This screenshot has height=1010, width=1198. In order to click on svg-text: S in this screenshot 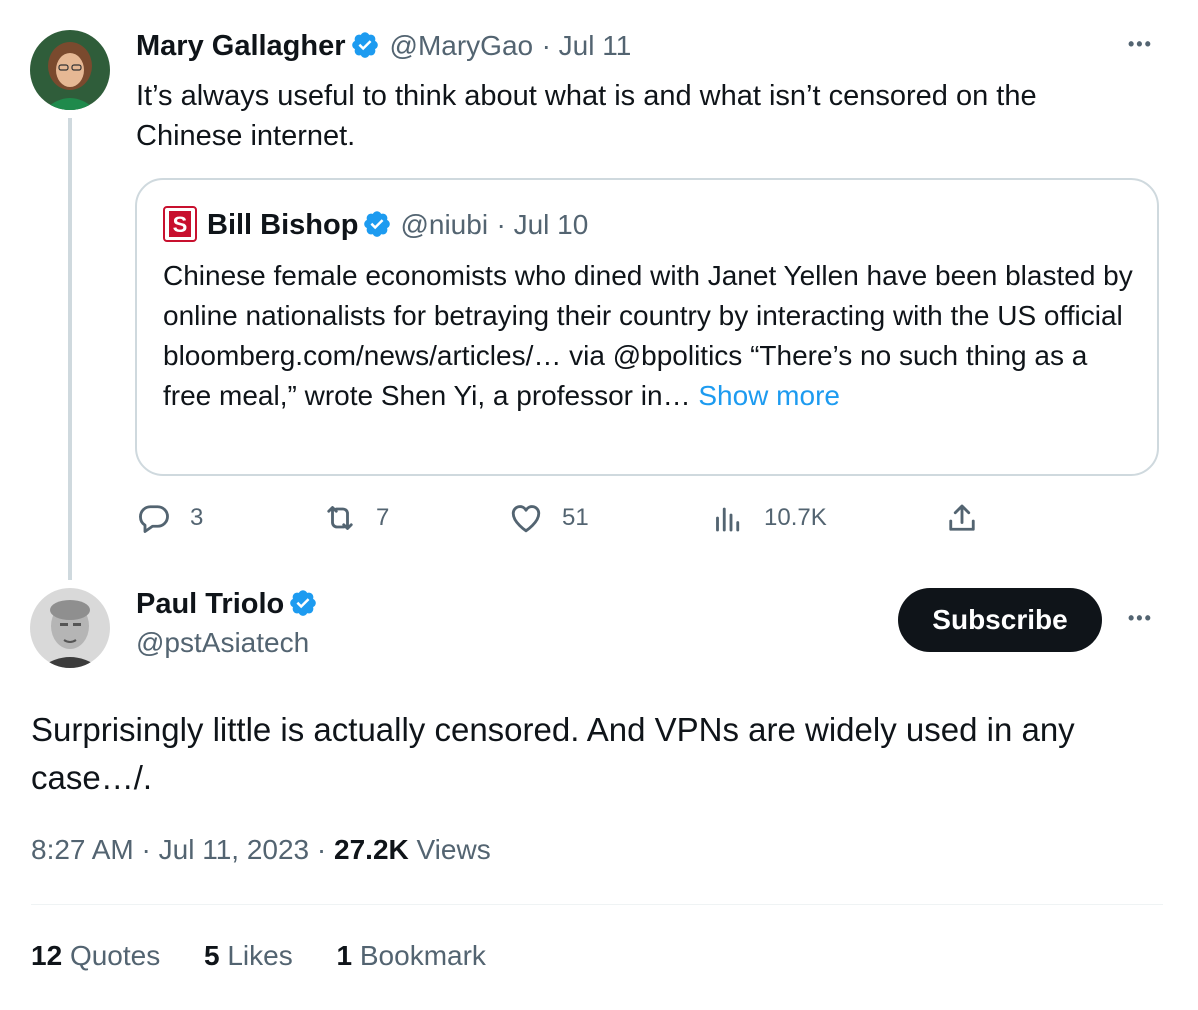, I will do `click(180, 224)`.